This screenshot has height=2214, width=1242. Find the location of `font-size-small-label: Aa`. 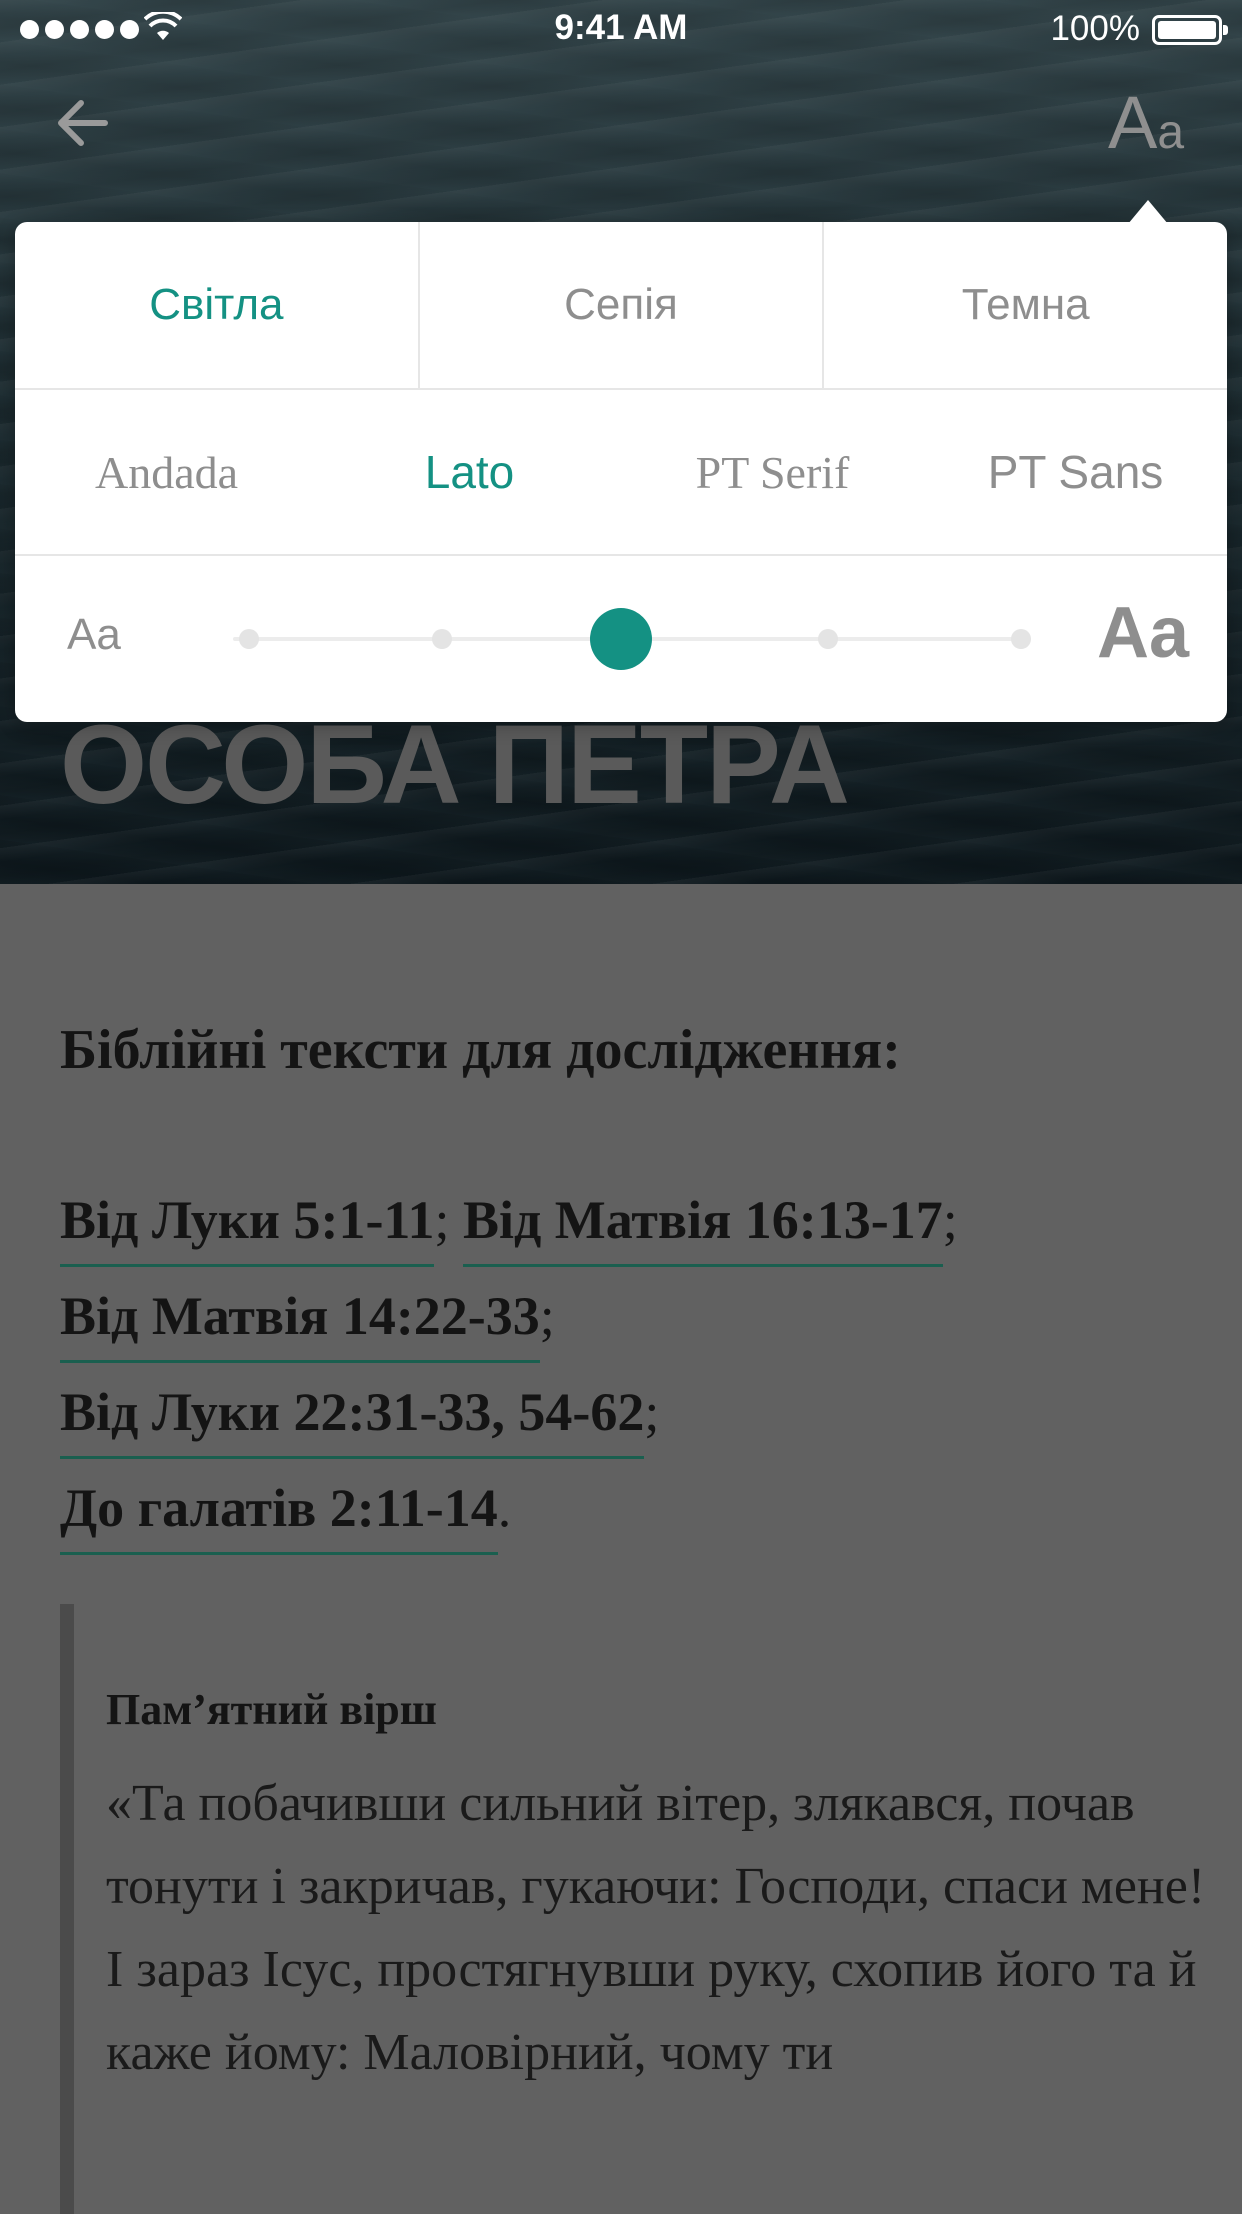

font-size-small-label: Aa is located at coordinates (94, 634).